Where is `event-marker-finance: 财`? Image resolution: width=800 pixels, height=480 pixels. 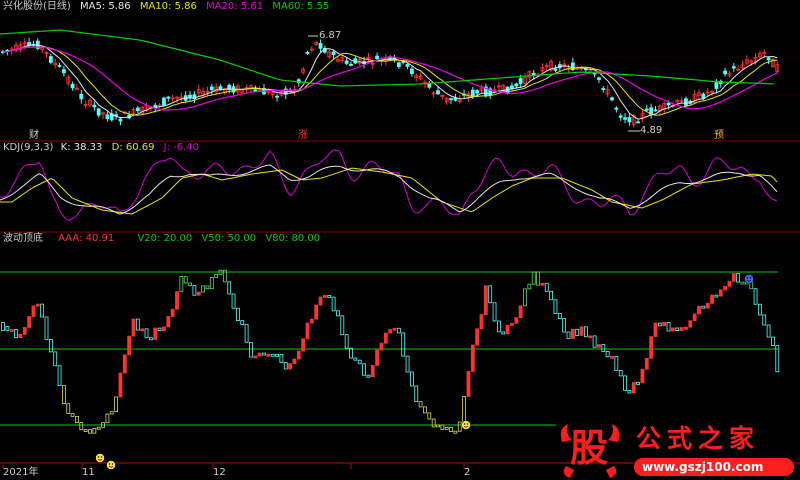
event-marker-finance: 财 is located at coordinates (34, 136).